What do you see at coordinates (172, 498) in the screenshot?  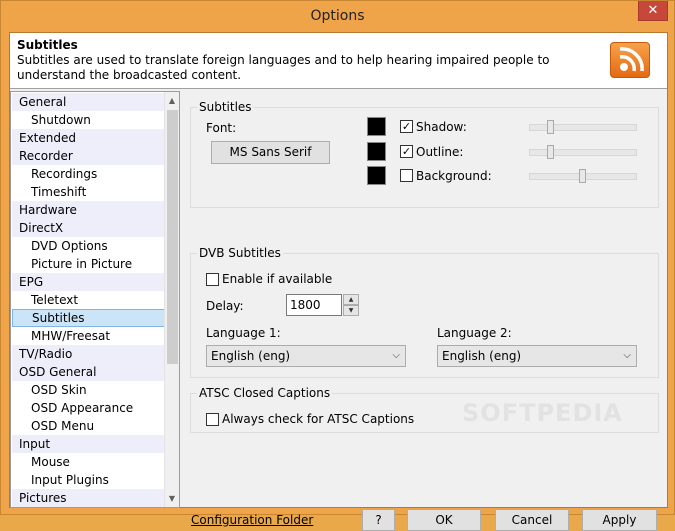 I see `scroll-down-icon: ▼` at bounding box center [172, 498].